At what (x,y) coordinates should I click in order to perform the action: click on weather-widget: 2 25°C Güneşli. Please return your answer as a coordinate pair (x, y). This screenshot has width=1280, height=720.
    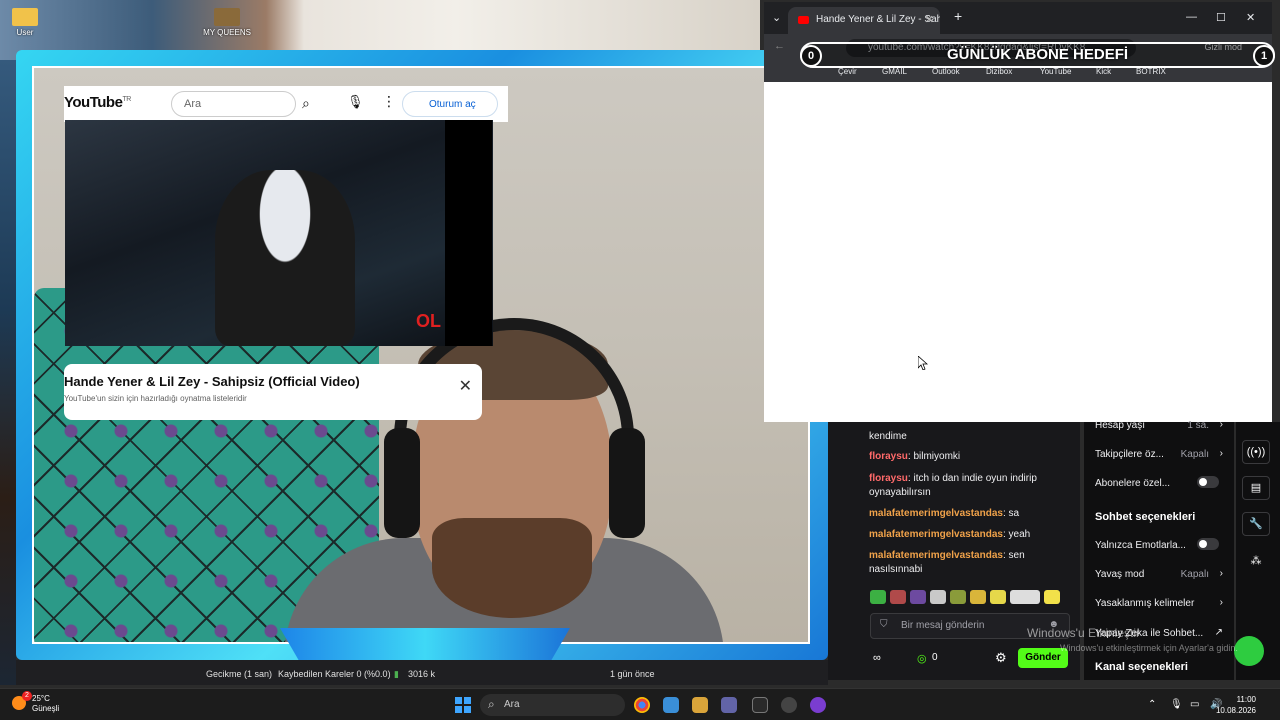
    Looking at the image, I should click on (36, 702).